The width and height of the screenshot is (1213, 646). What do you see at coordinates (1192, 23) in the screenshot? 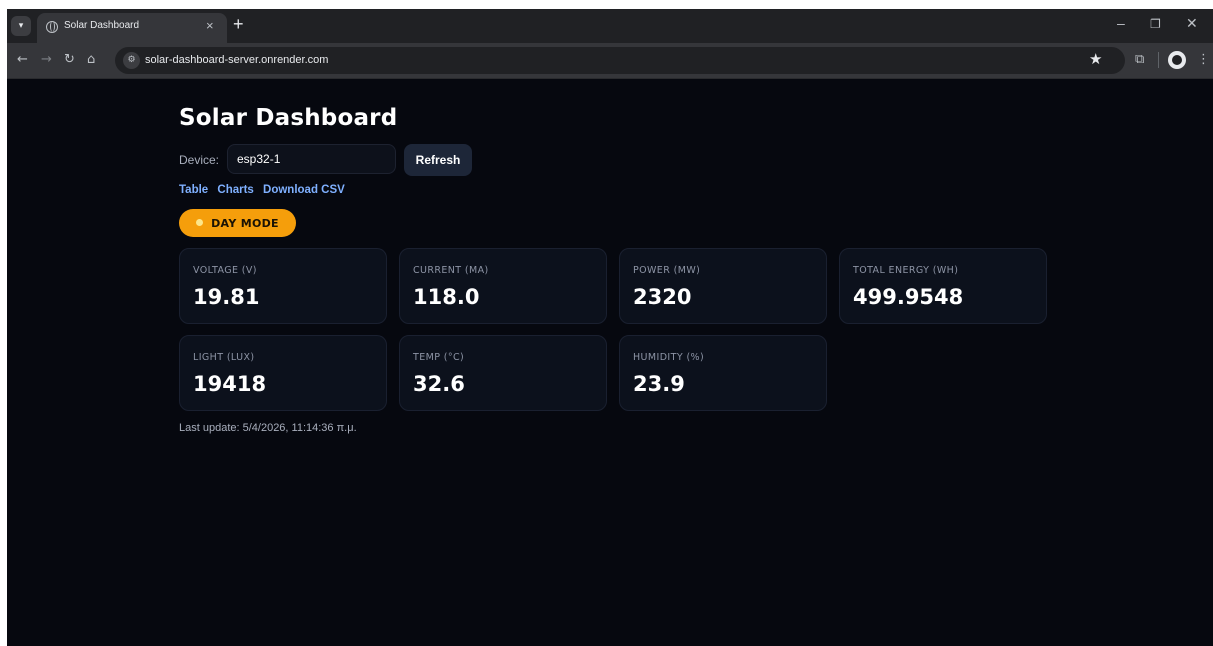
I see `close-icon: ✕` at bounding box center [1192, 23].